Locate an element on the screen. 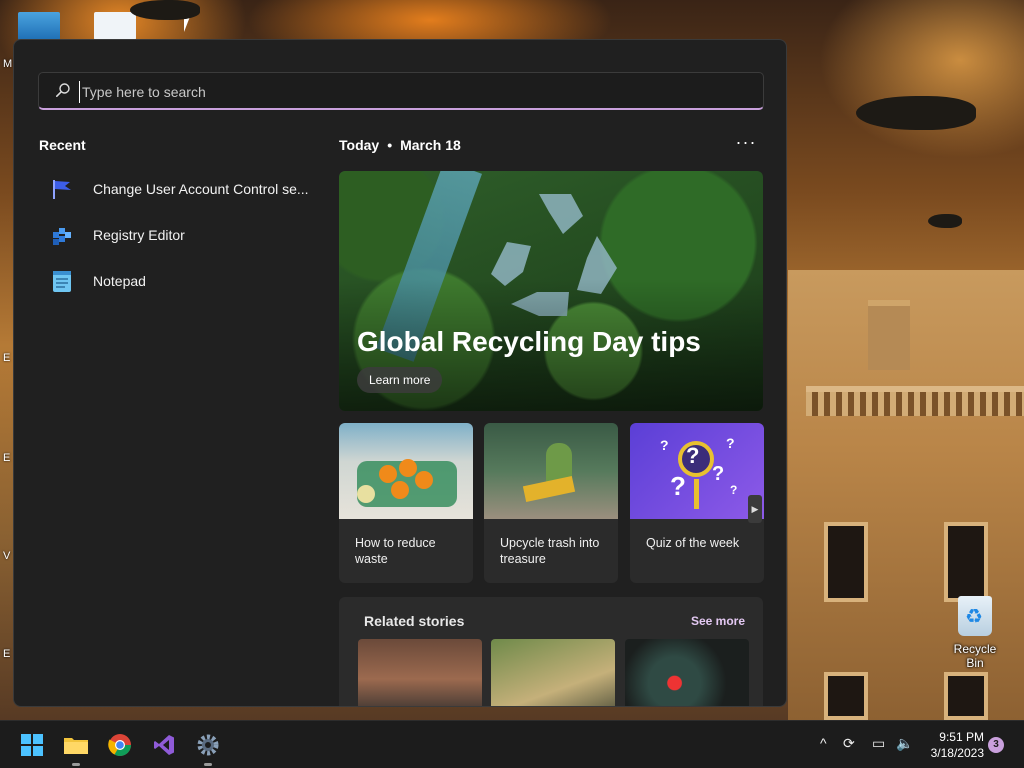 The width and height of the screenshot is (1024, 768). registry-editor-icon is located at coordinates (62, 235).